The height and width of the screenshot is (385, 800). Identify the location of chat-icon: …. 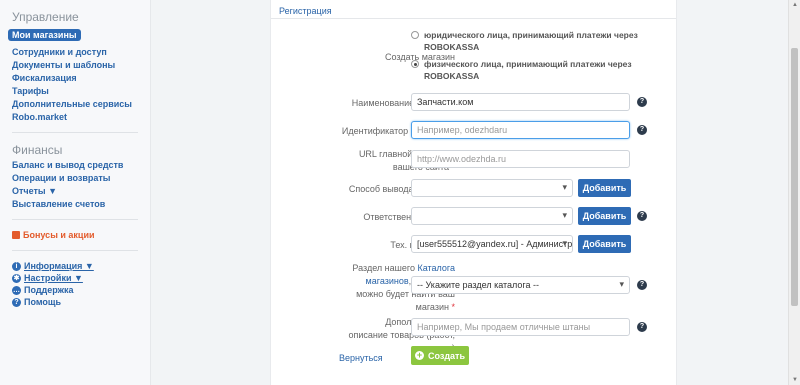
(16, 290).